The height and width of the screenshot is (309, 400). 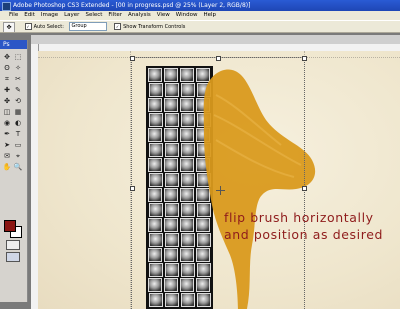 What do you see at coordinates (7, 101) in the screenshot?
I see `clone-stamp-tool-icon: ✤` at bounding box center [7, 101].